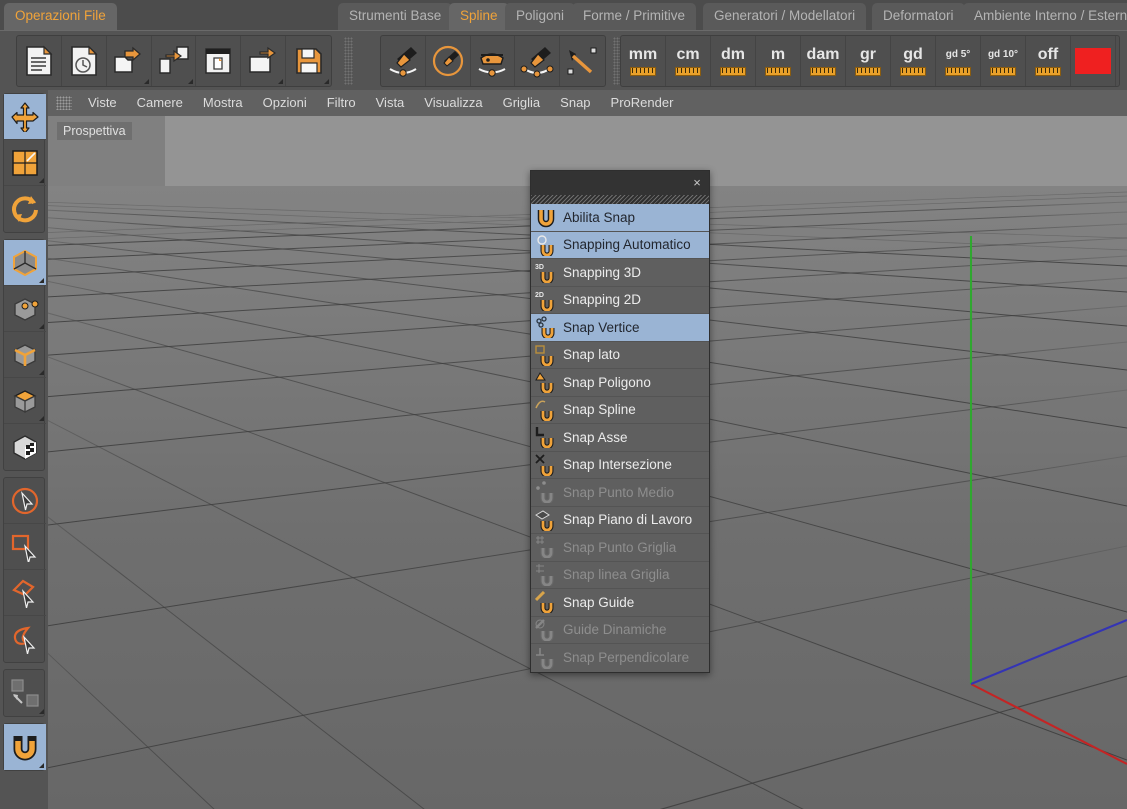 This screenshot has height=809, width=1127. What do you see at coordinates (620, 603) in the screenshot?
I see `menu-item-snap-guide: Snap Guide` at bounding box center [620, 603].